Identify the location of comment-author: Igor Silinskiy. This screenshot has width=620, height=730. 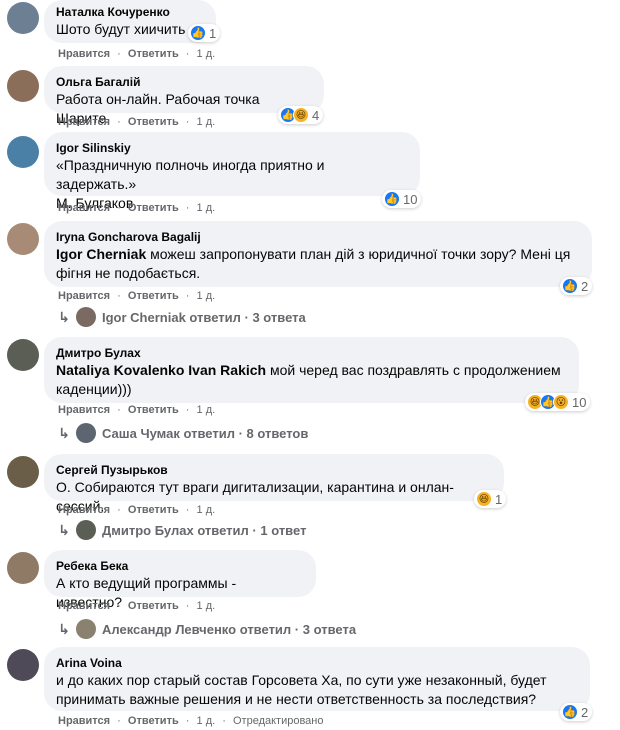
(232, 148).